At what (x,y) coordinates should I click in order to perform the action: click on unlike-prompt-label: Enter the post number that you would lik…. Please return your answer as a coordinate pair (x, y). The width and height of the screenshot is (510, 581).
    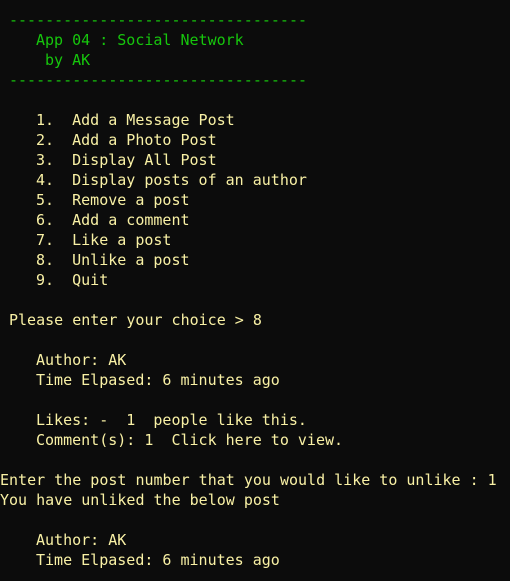
    Looking at the image, I should click on (244, 480).